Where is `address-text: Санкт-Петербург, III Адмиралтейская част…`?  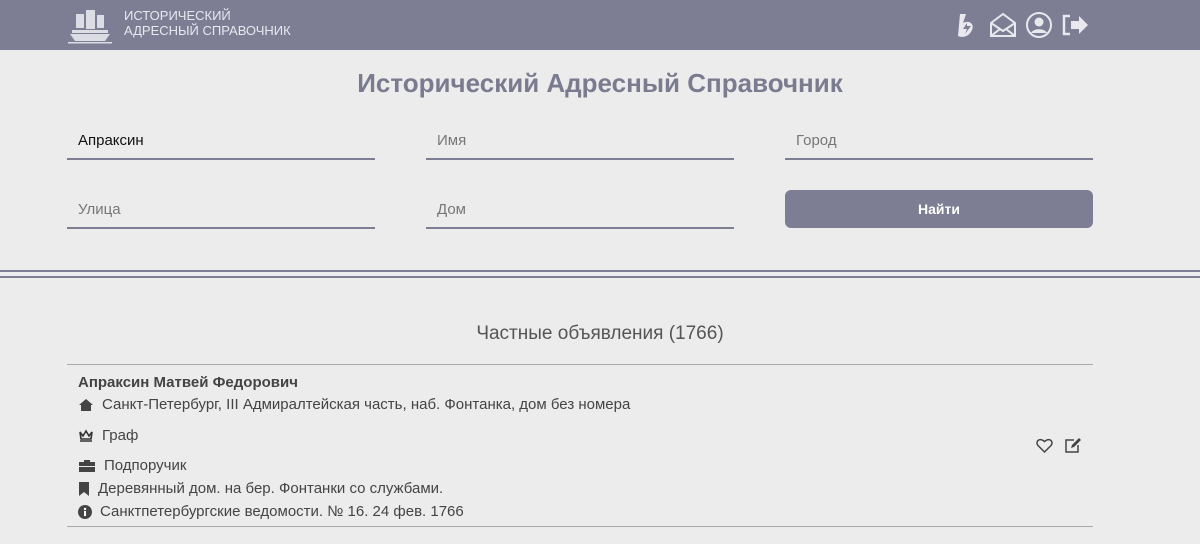 address-text: Санкт-Петербург, III Адмиралтейская част… is located at coordinates (366, 404).